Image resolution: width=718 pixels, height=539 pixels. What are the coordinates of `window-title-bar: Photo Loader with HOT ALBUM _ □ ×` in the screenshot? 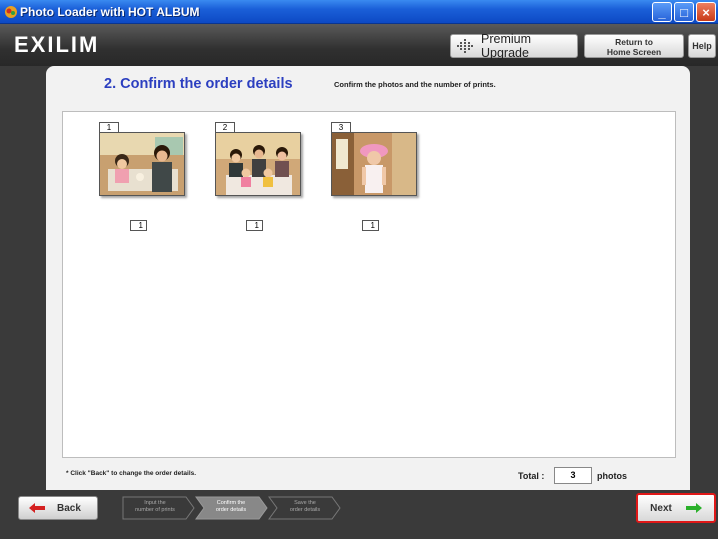 It's located at (359, 12).